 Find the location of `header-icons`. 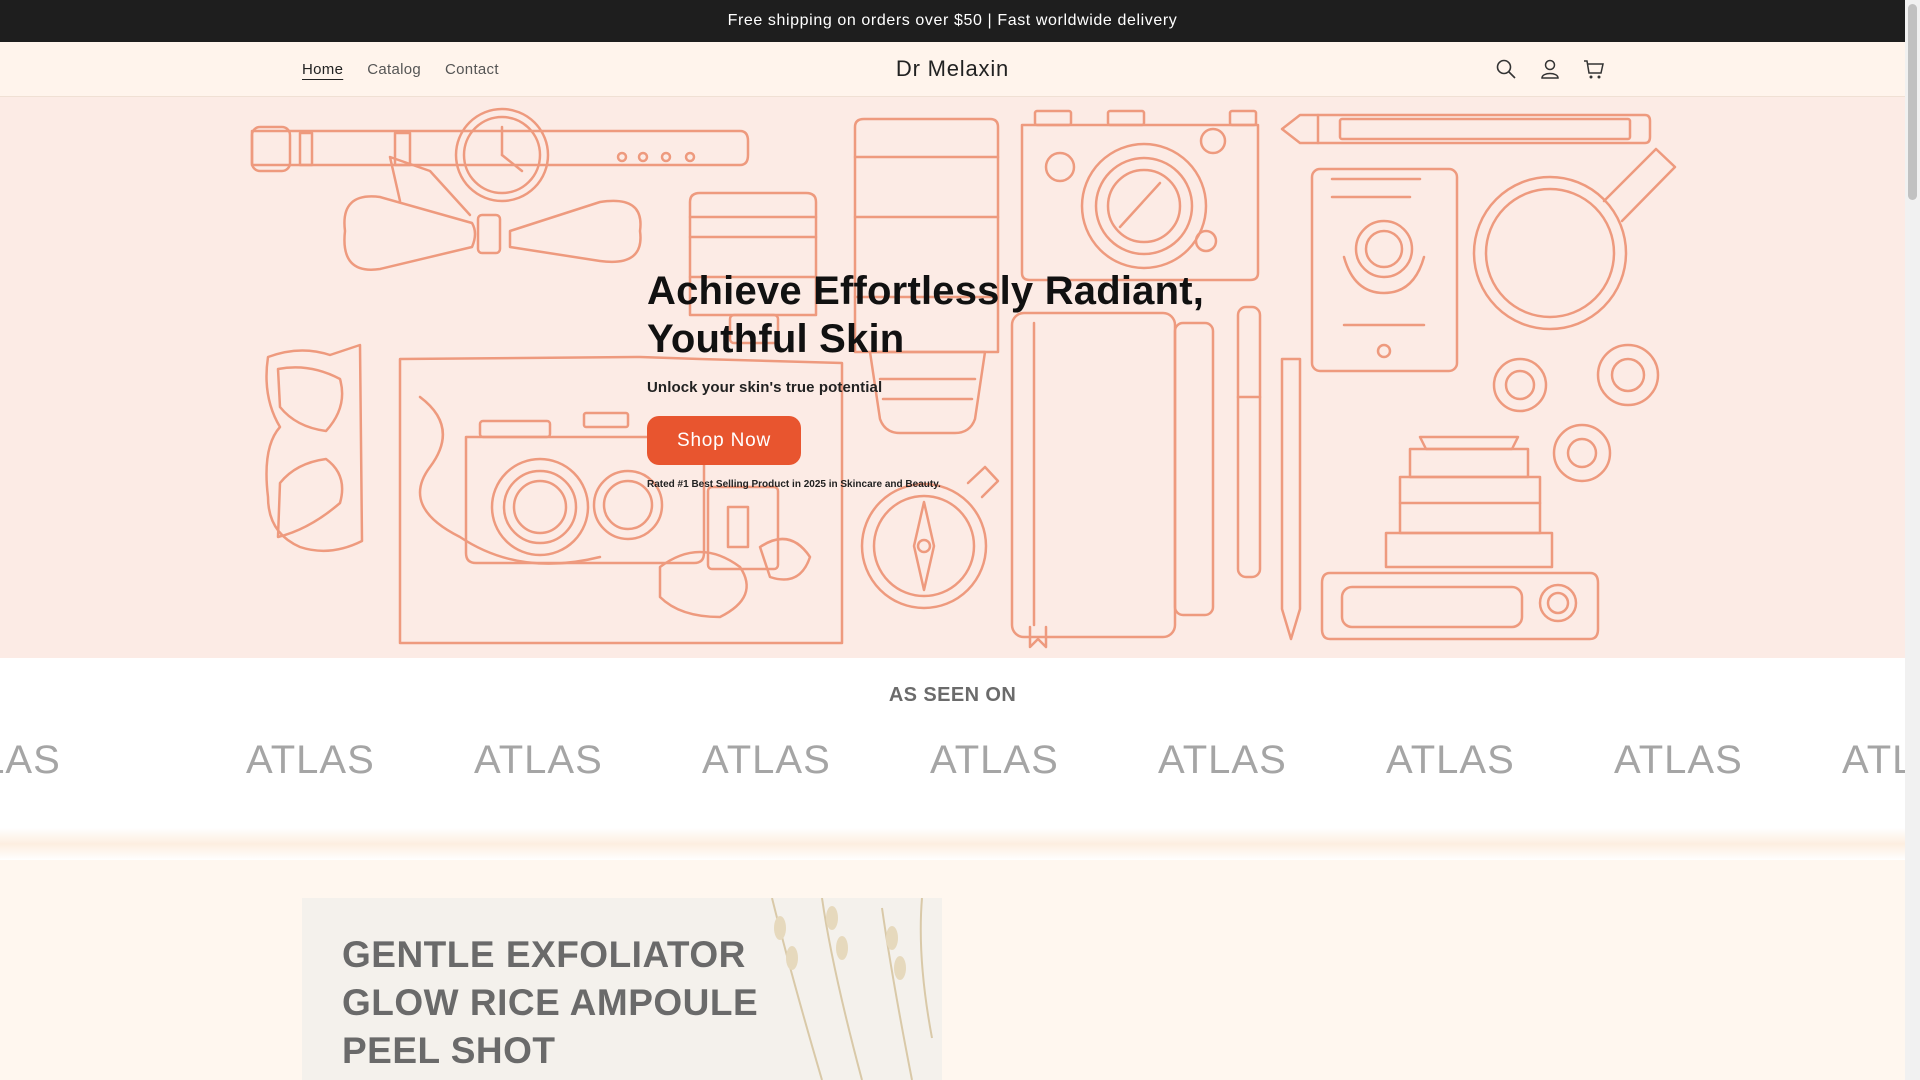

header-icons is located at coordinates (1550, 69).